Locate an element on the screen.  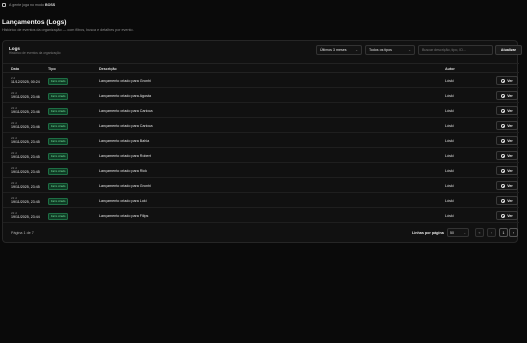
first-page-button: « is located at coordinates (479, 232).